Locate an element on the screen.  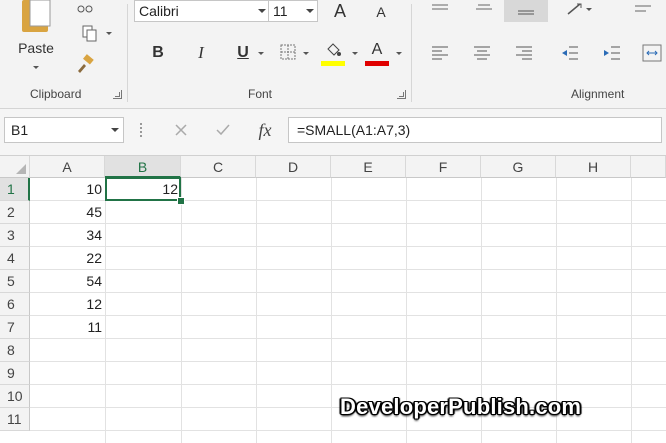
fill-handle is located at coordinates (181, 201).